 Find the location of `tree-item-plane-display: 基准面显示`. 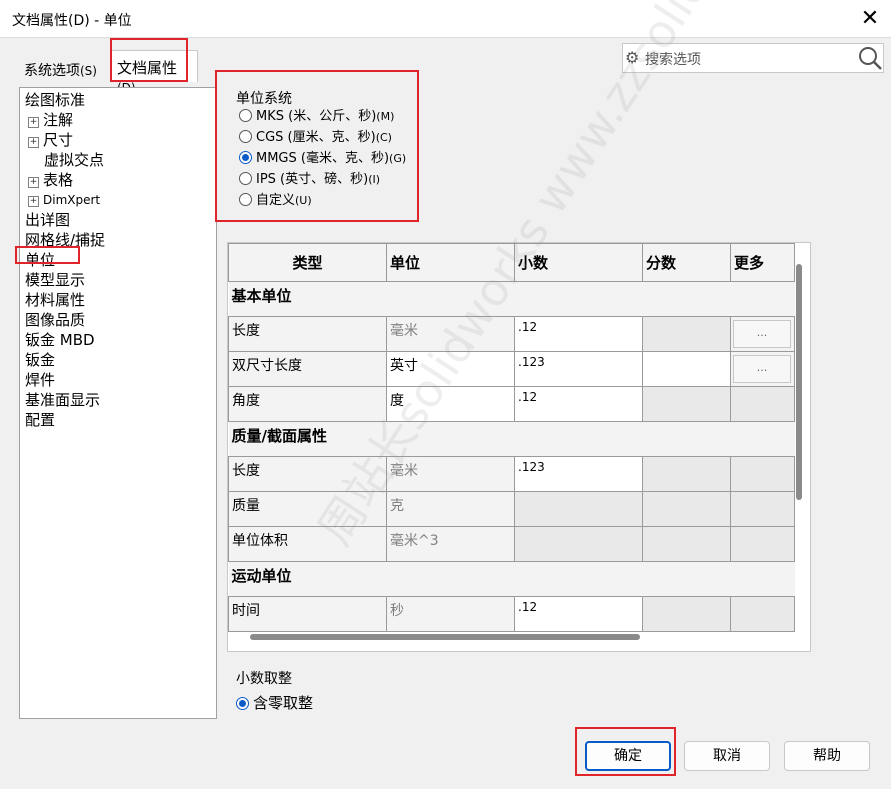

tree-item-plane-display: 基准面显示 is located at coordinates (62, 400).